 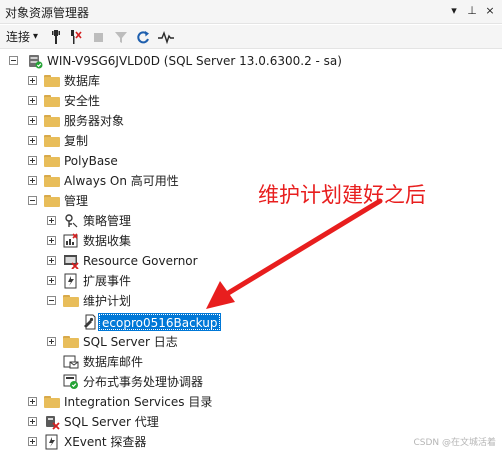 What do you see at coordinates (342, 195) in the screenshot?
I see `annotation-text: 维护计划建好之后` at bounding box center [342, 195].